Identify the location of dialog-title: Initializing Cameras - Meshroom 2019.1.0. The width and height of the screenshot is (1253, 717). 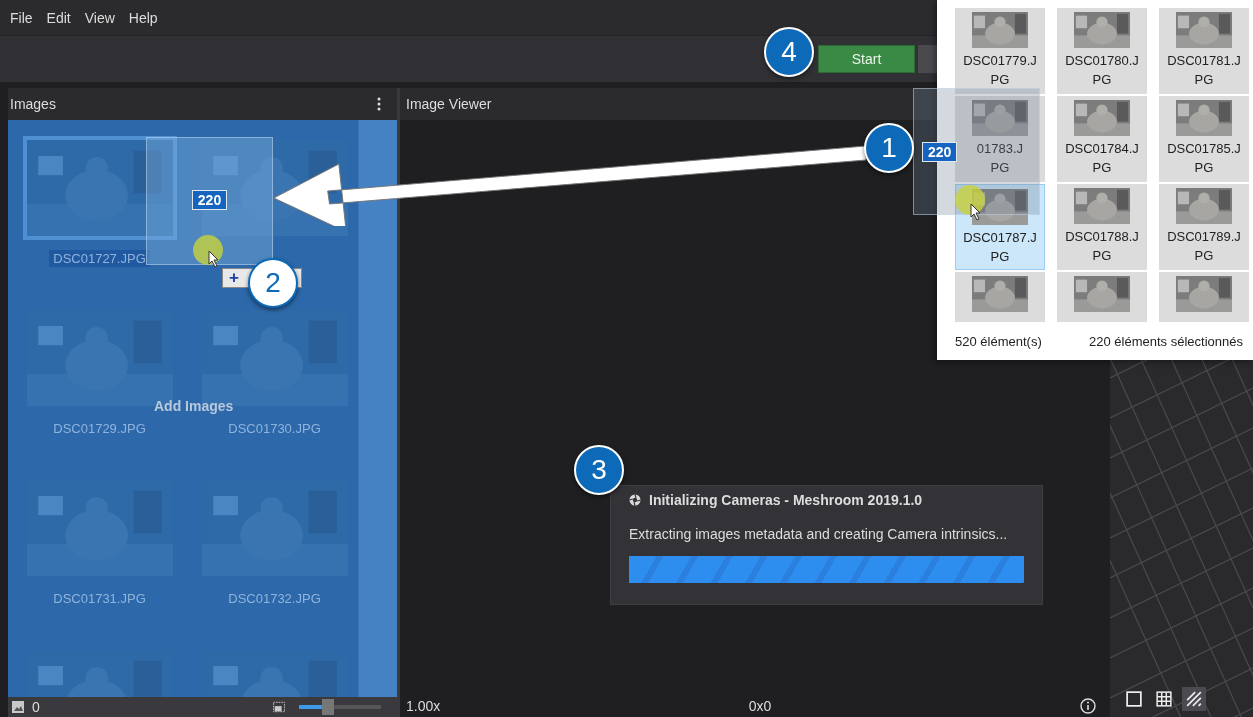
(786, 500).